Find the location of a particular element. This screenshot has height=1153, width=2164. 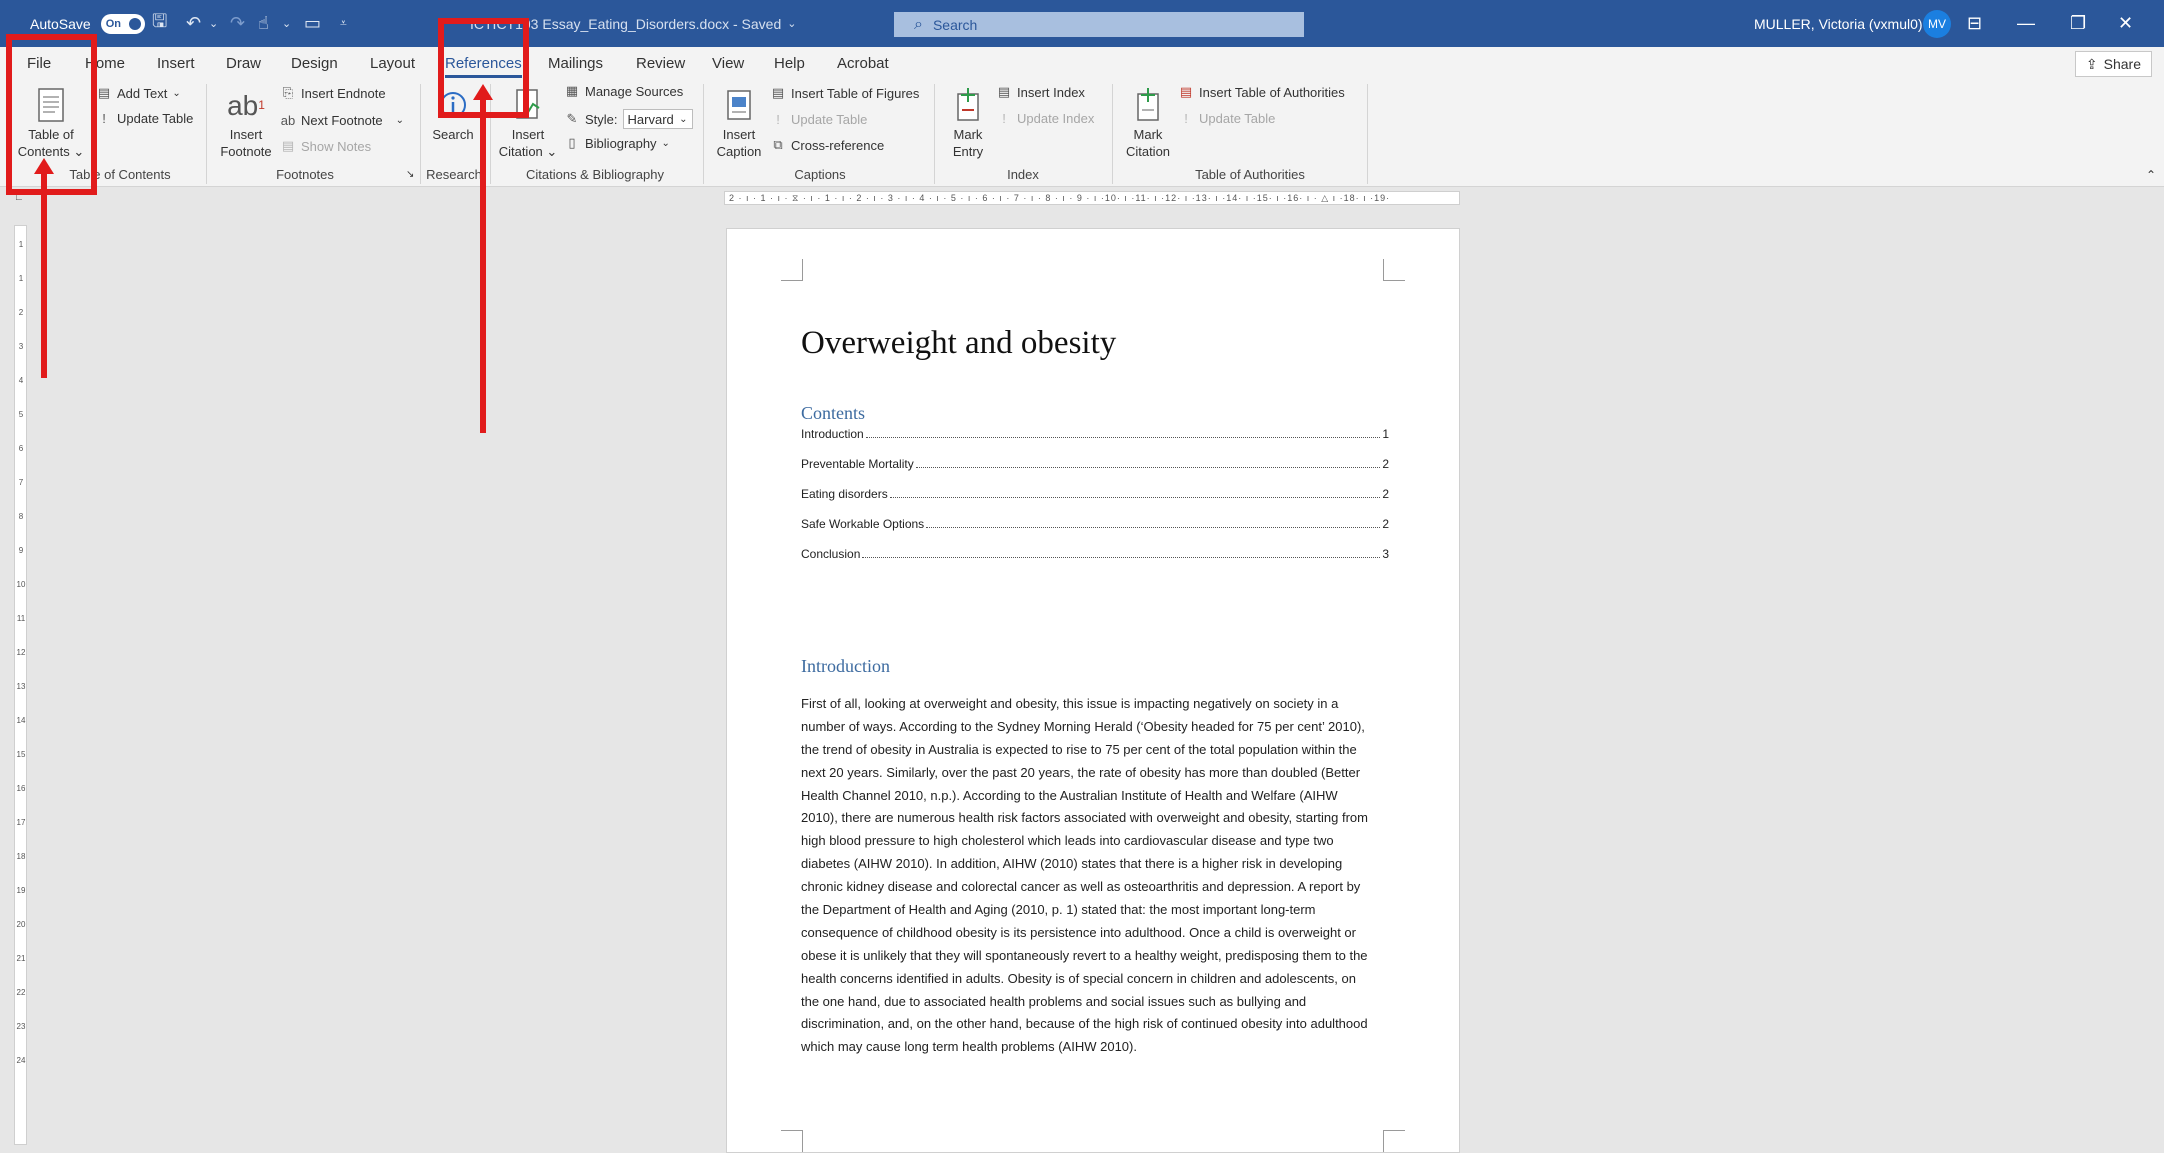

tab-draw: Draw is located at coordinates (243, 63).